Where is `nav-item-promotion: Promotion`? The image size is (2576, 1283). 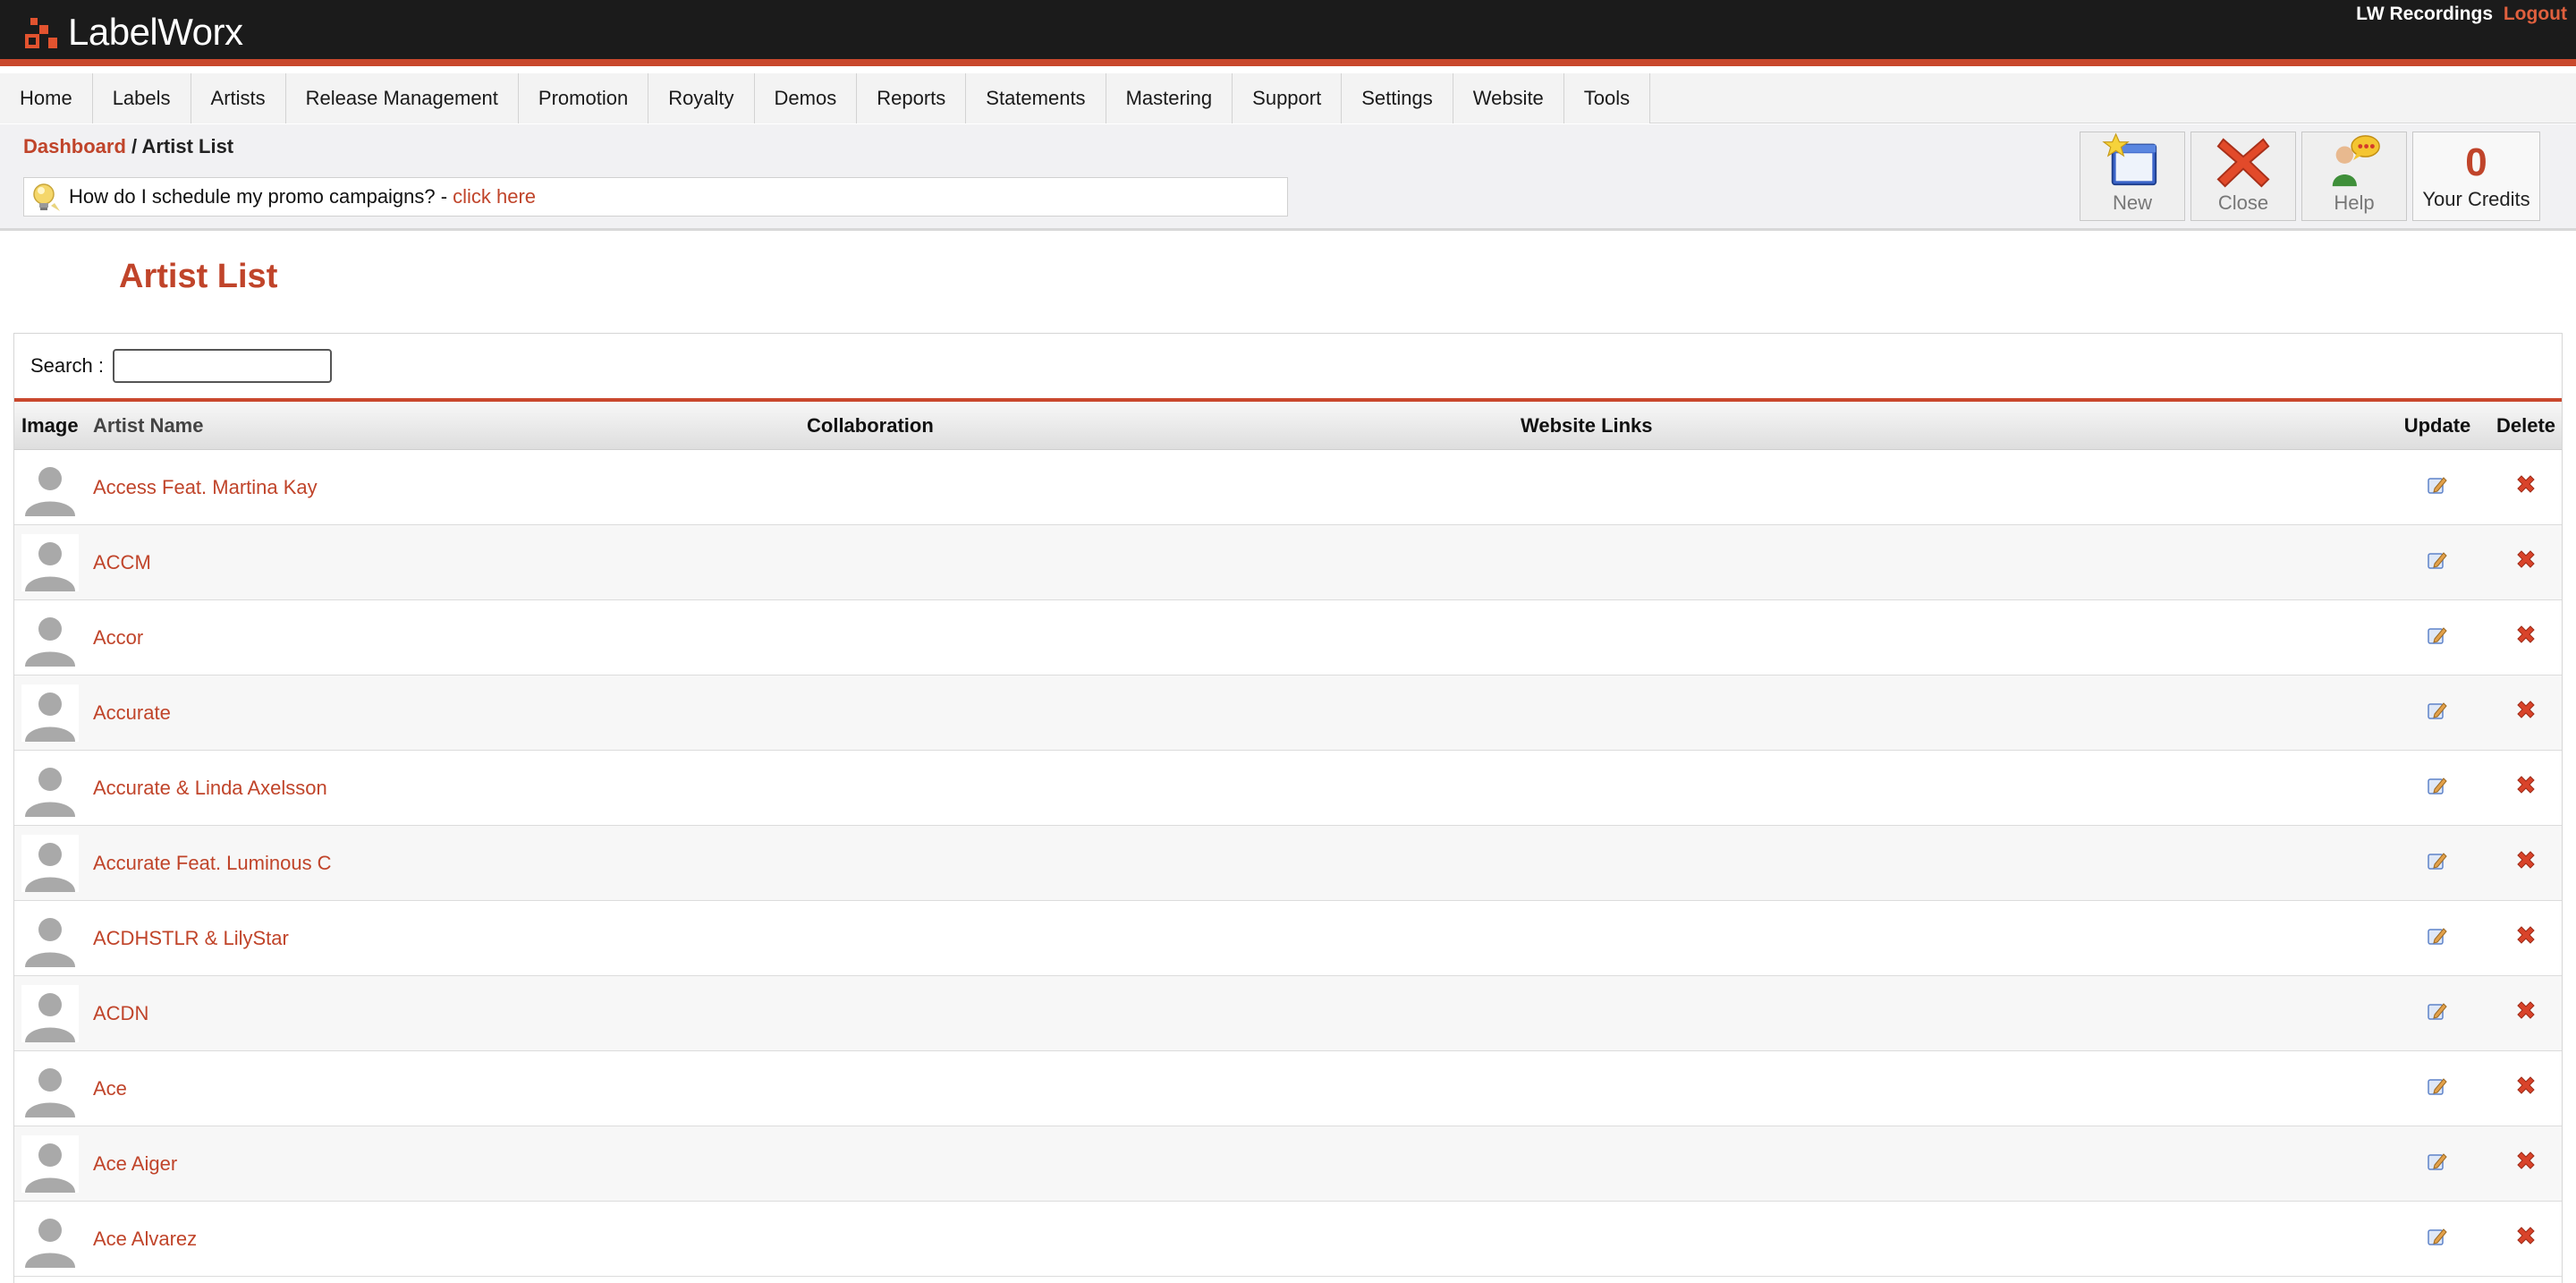 nav-item-promotion: Promotion is located at coordinates (583, 98).